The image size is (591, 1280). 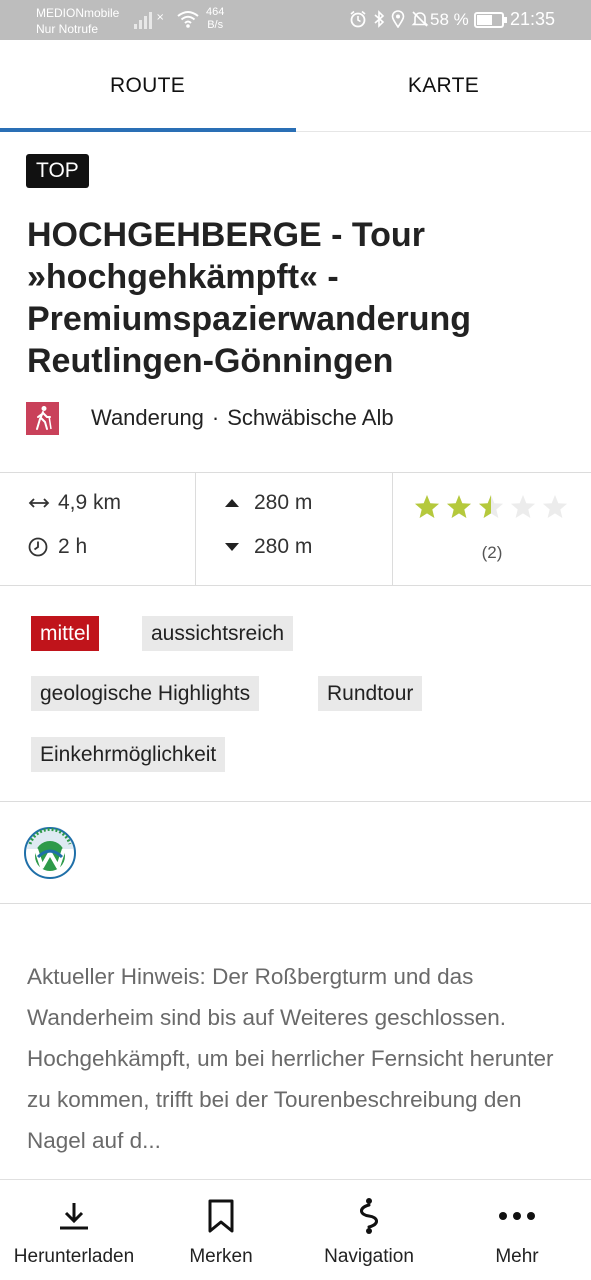 What do you see at coordinates (449, 19) in the screenshot?
I see `battery-percent: 58 %` at bounding box center [449, 19].